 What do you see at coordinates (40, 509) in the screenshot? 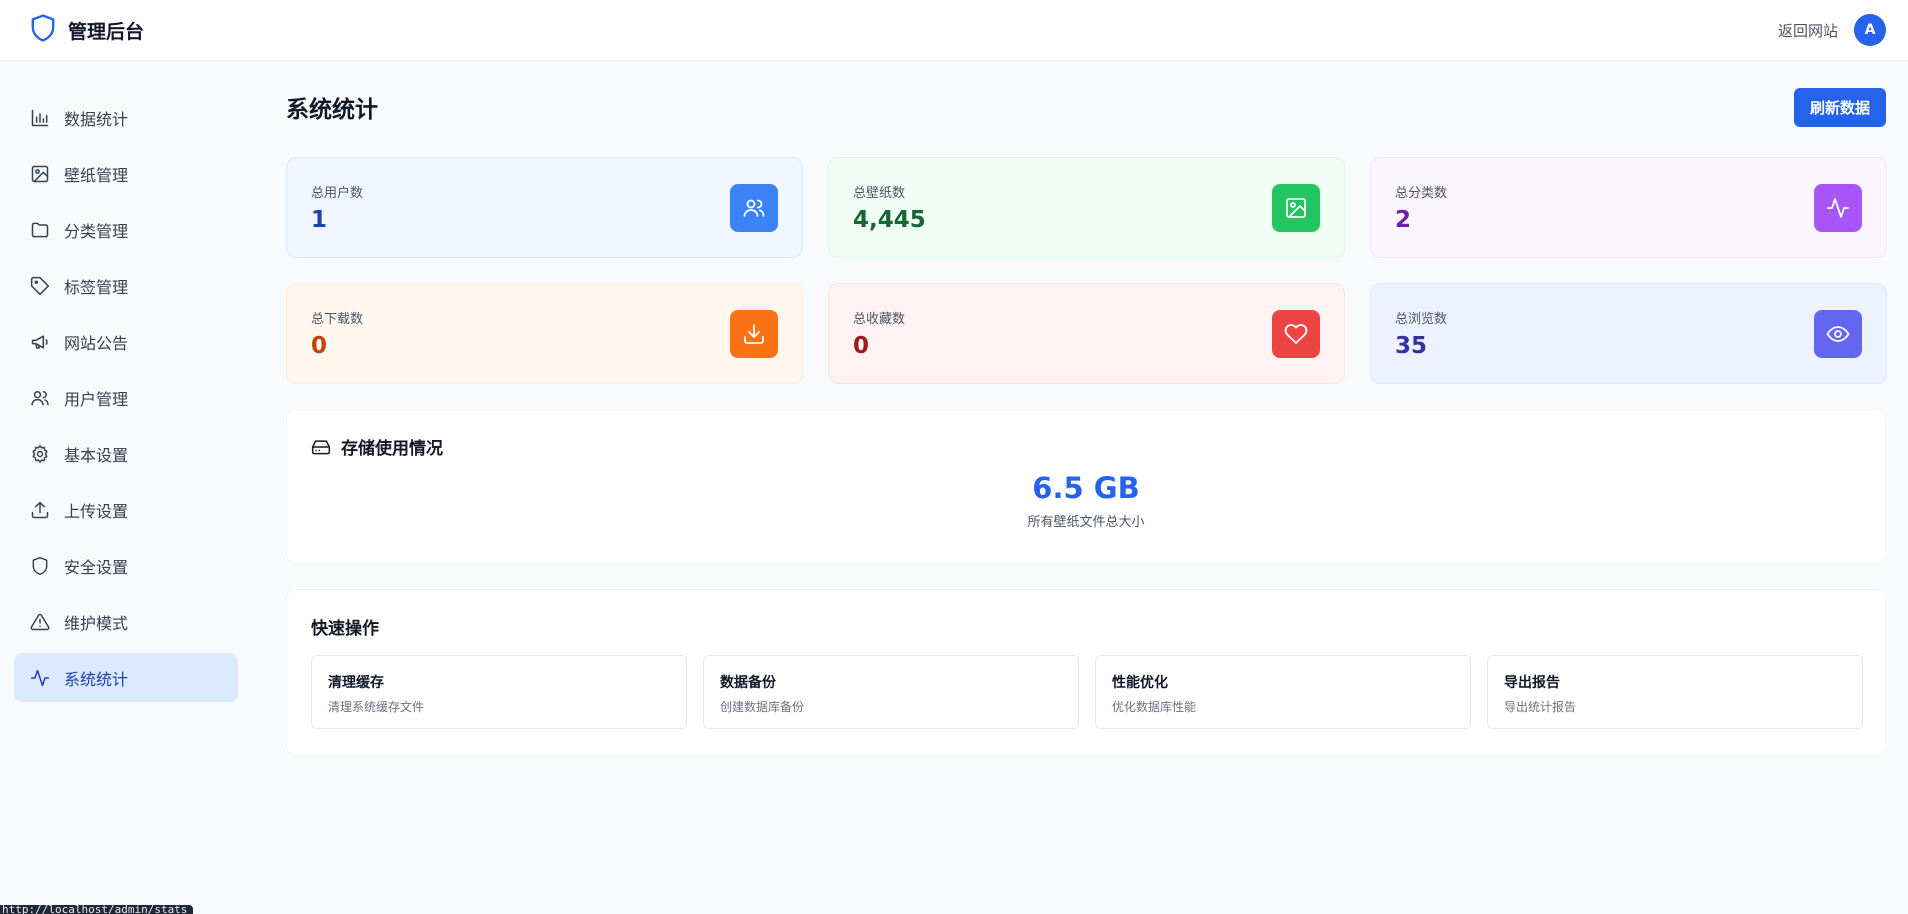
I see `upload-icon` at bounding box center [40, 509].